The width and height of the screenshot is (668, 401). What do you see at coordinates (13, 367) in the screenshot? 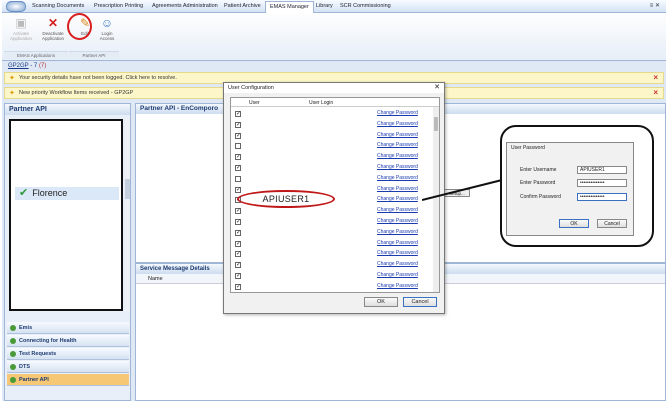
I see `dts-icon` at bounding box center [13, 367].